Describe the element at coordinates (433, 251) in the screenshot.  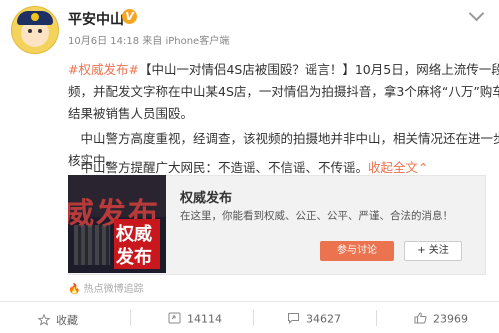
I see `follow-button: + 关注` at that location.